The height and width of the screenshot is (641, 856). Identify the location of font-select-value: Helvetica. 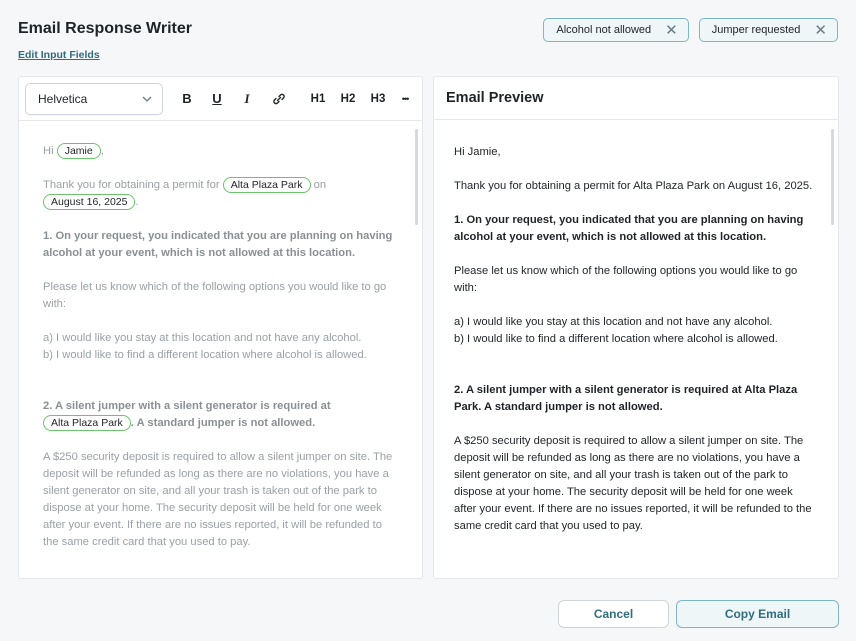
(63, 98).